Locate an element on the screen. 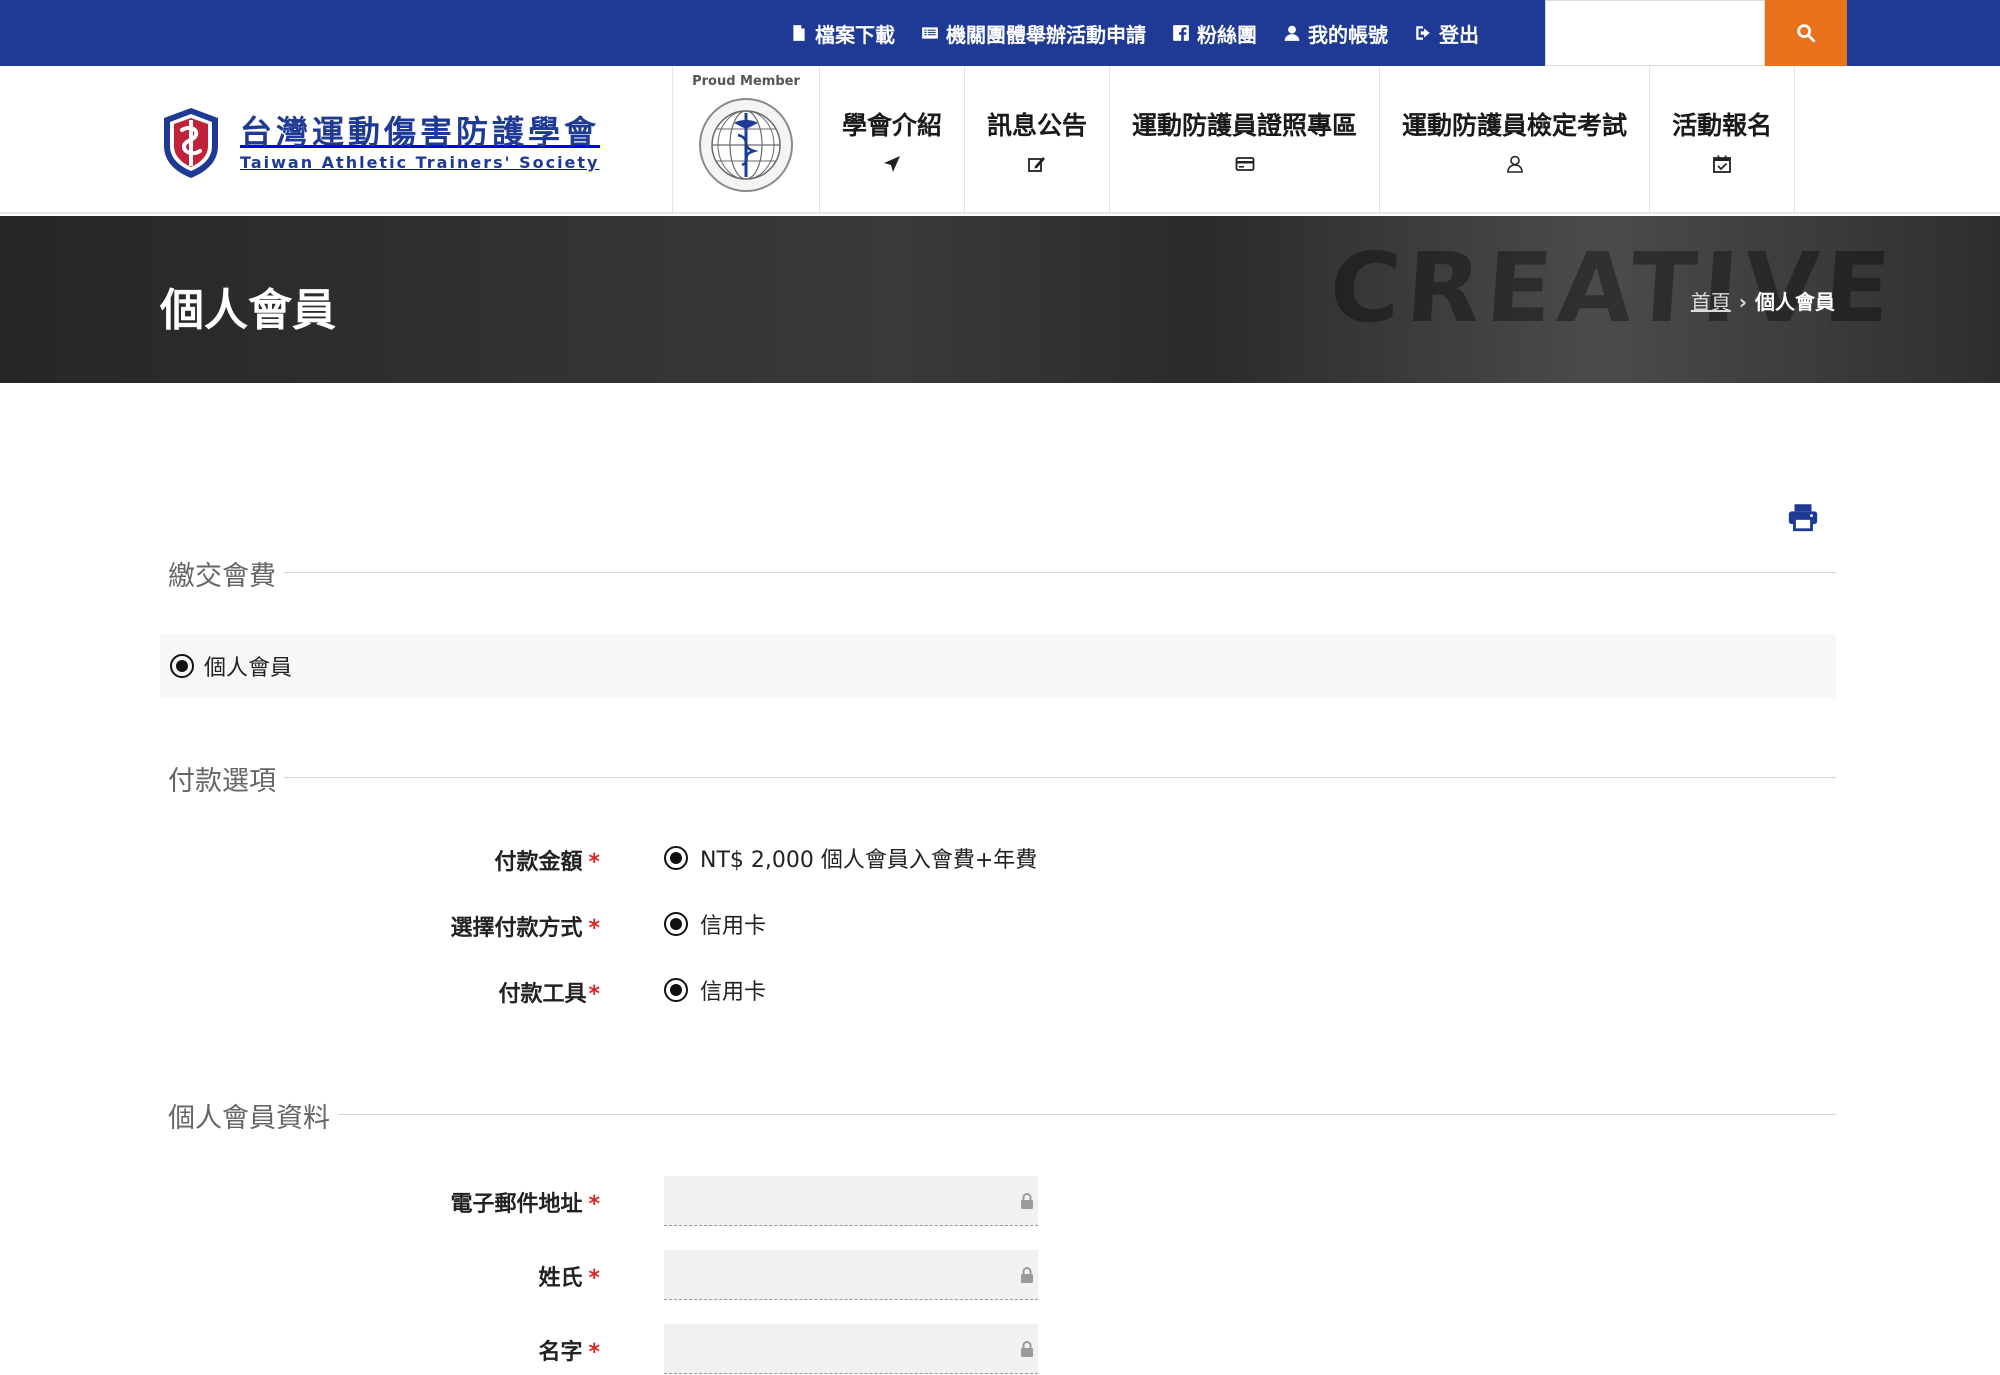 The image size is (2000, 1375). breadcrumb: 首頁 › 個人會員 is located at coordinates (1763, 300).